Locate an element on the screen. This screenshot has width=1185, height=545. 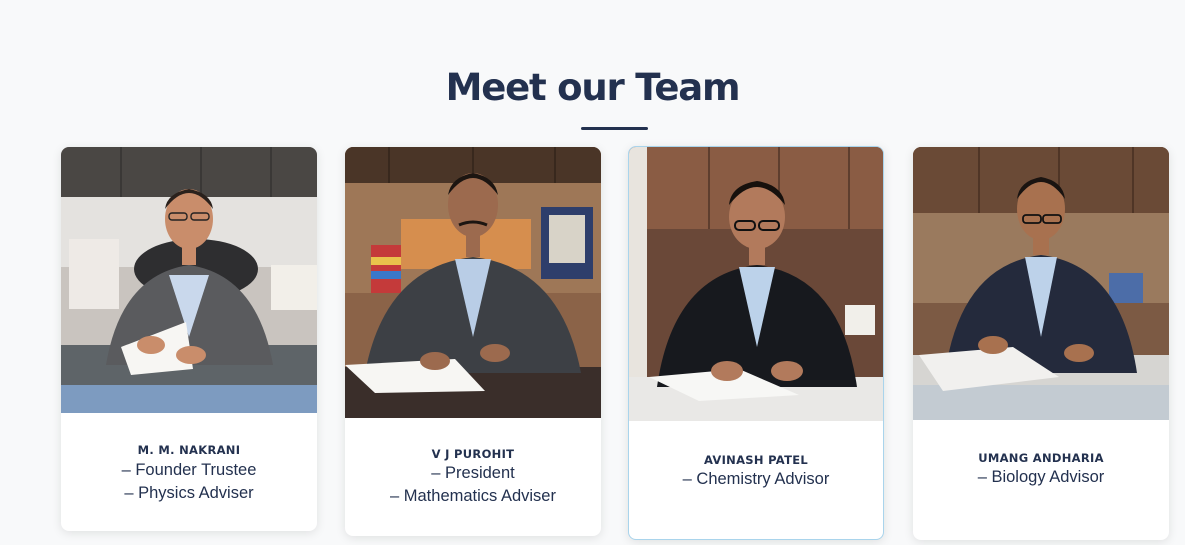
member-name: UMANG ANDHARIA is located at coordinates (1041, 458).